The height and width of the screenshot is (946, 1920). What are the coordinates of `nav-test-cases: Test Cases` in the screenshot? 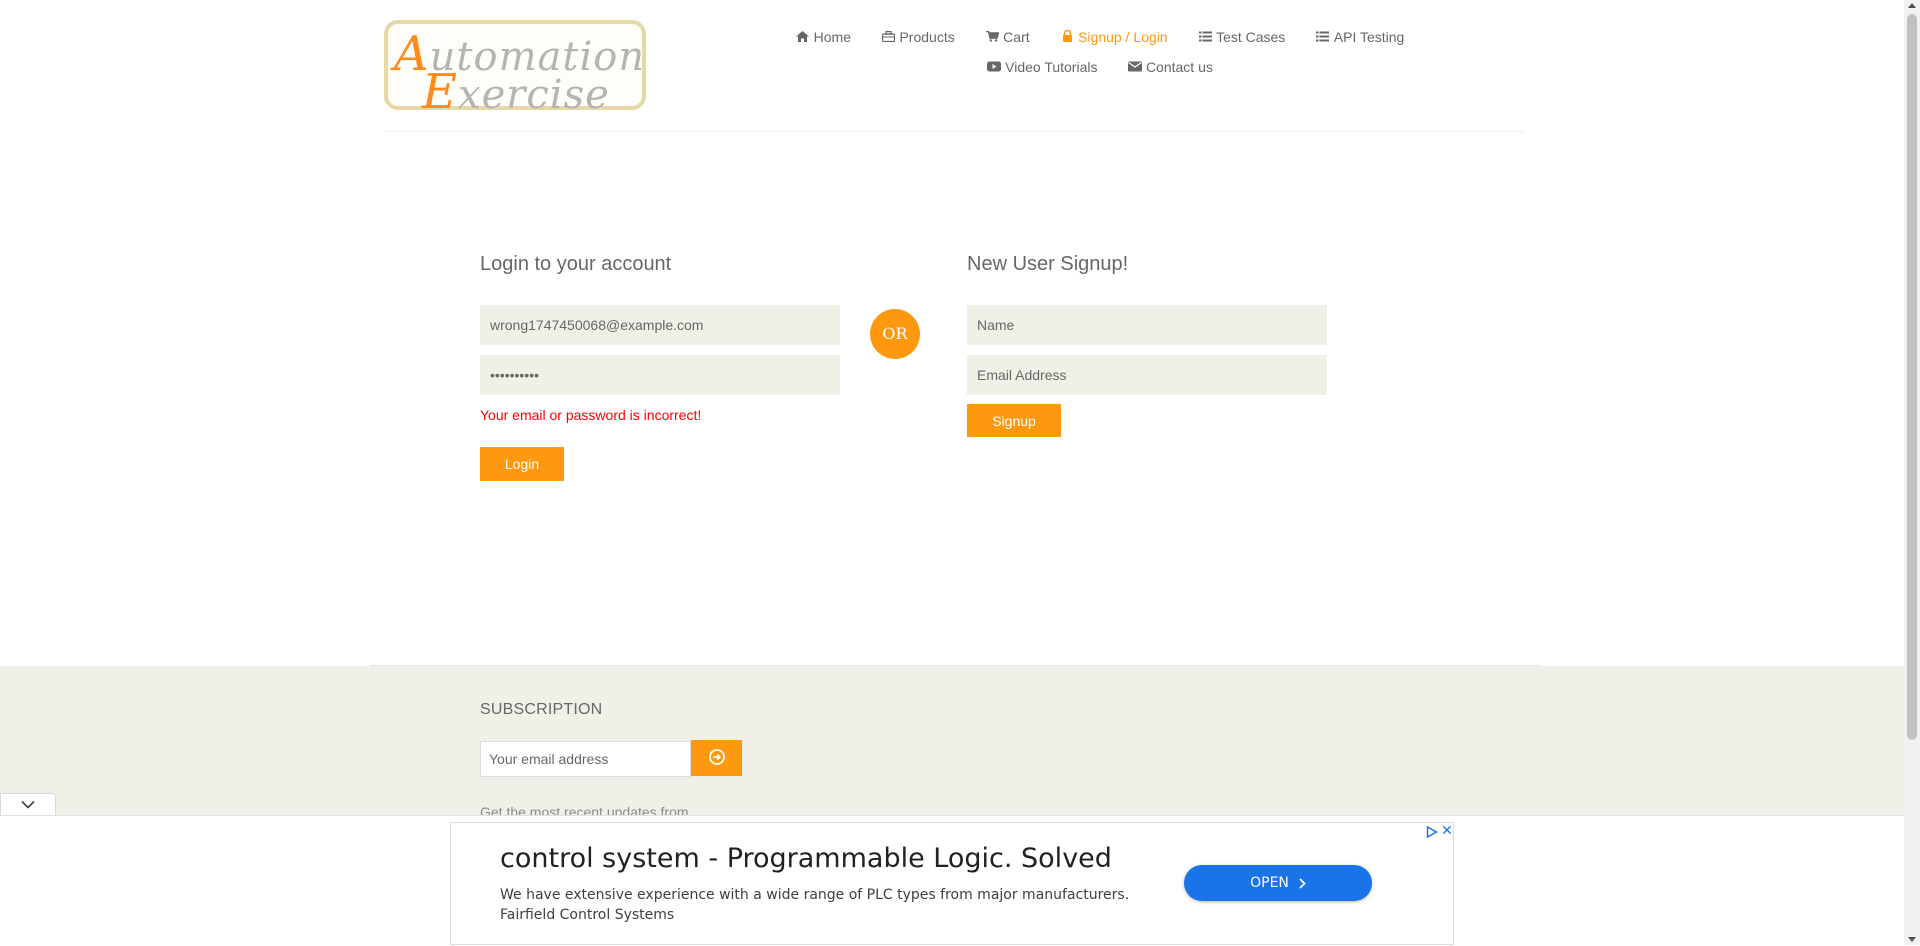 It's located at (1241, 37).